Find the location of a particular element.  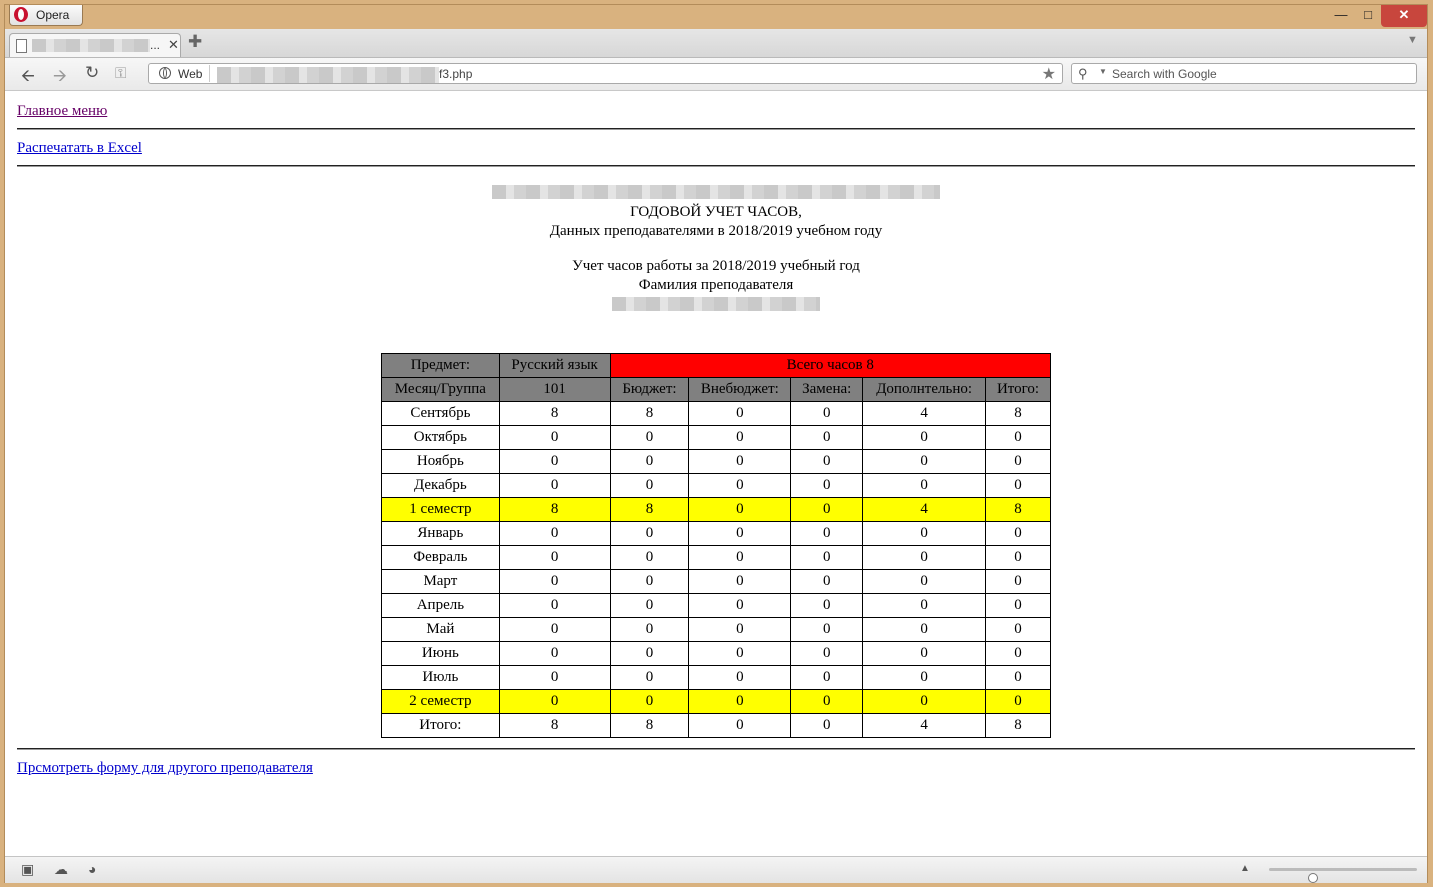

heading-teacher-surname: Фамилия преподавателя is located at coordinates (716, 285).